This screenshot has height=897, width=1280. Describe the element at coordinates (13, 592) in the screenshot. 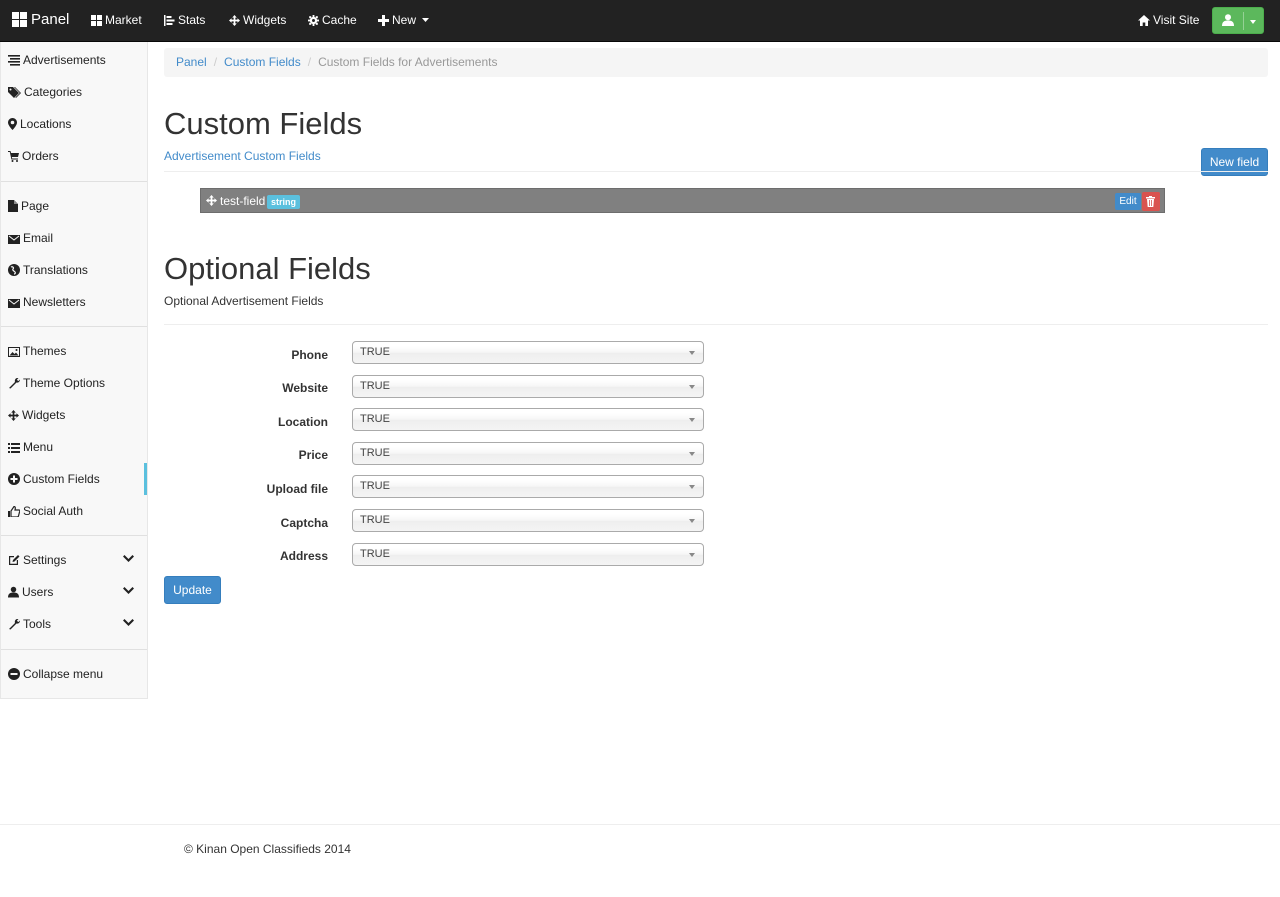

I see `user-icon` at that location.